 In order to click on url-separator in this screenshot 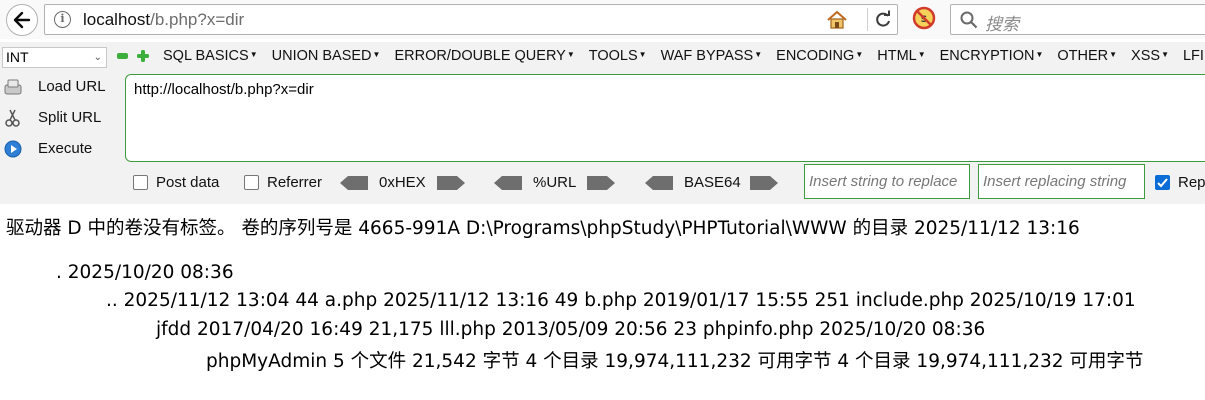, I will do `click(867, 19)`.